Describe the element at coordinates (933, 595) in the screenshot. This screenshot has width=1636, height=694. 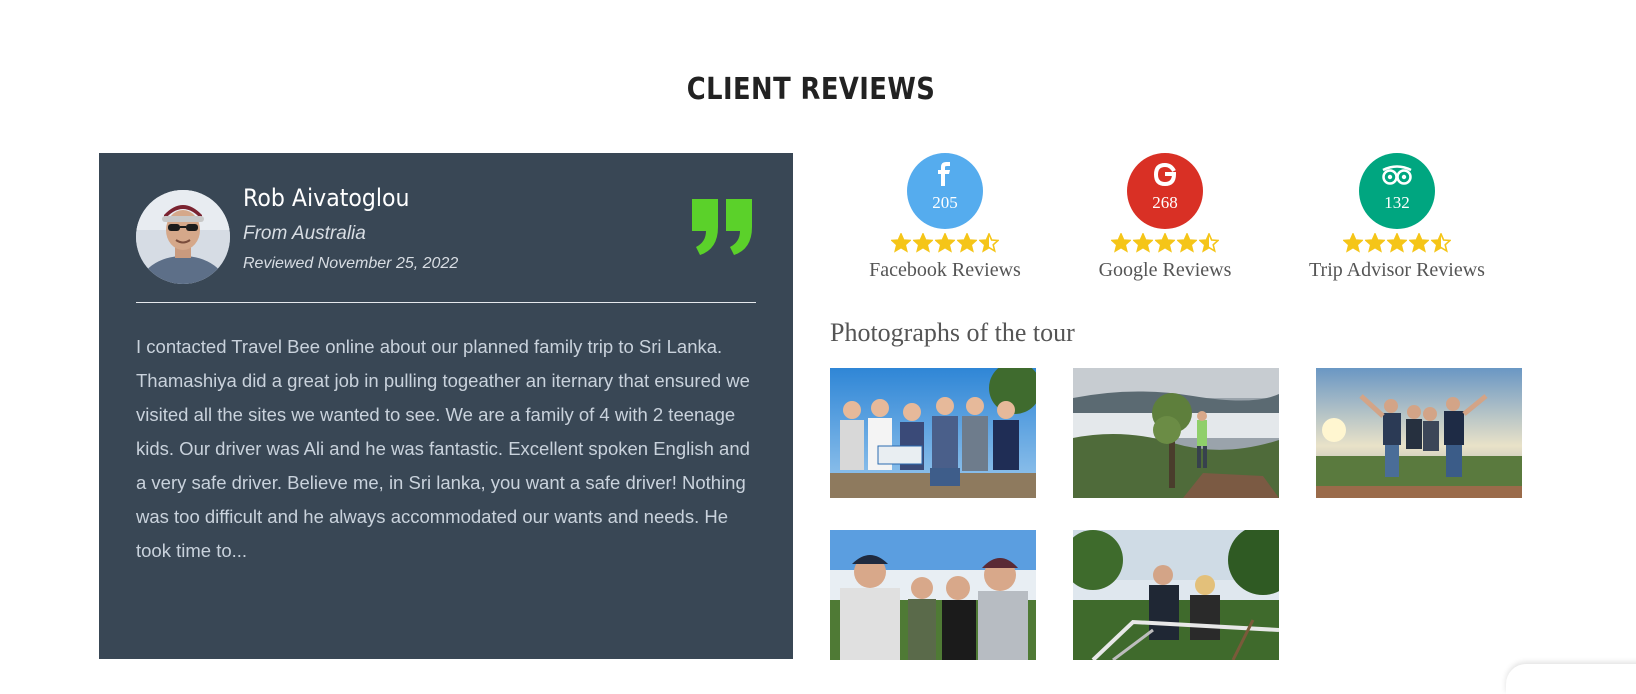
I see `photo-family-selfie` at that location.